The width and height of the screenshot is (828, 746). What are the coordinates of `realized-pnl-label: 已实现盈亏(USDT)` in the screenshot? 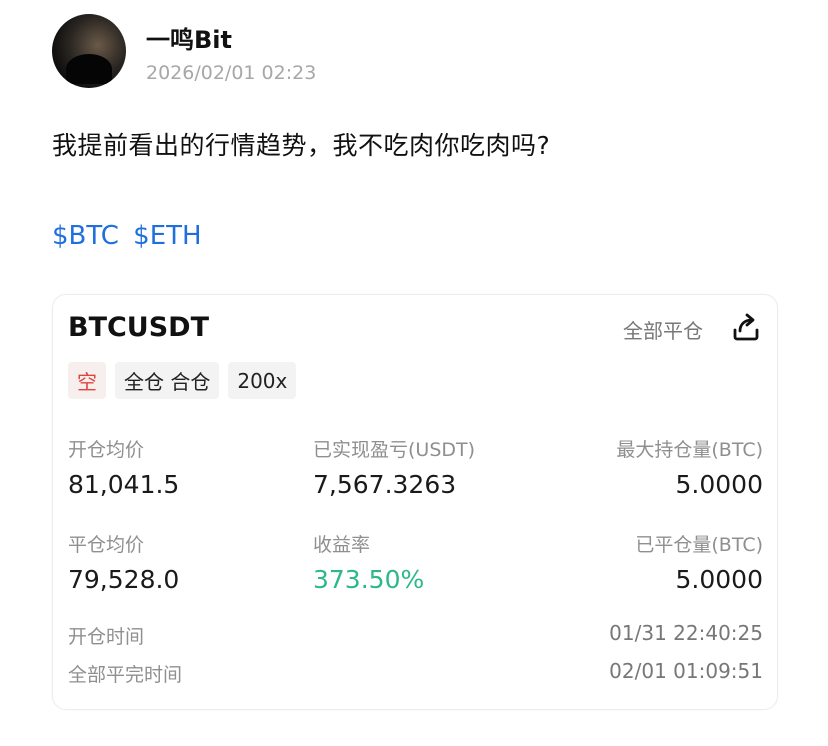 It's located at (394, 450).